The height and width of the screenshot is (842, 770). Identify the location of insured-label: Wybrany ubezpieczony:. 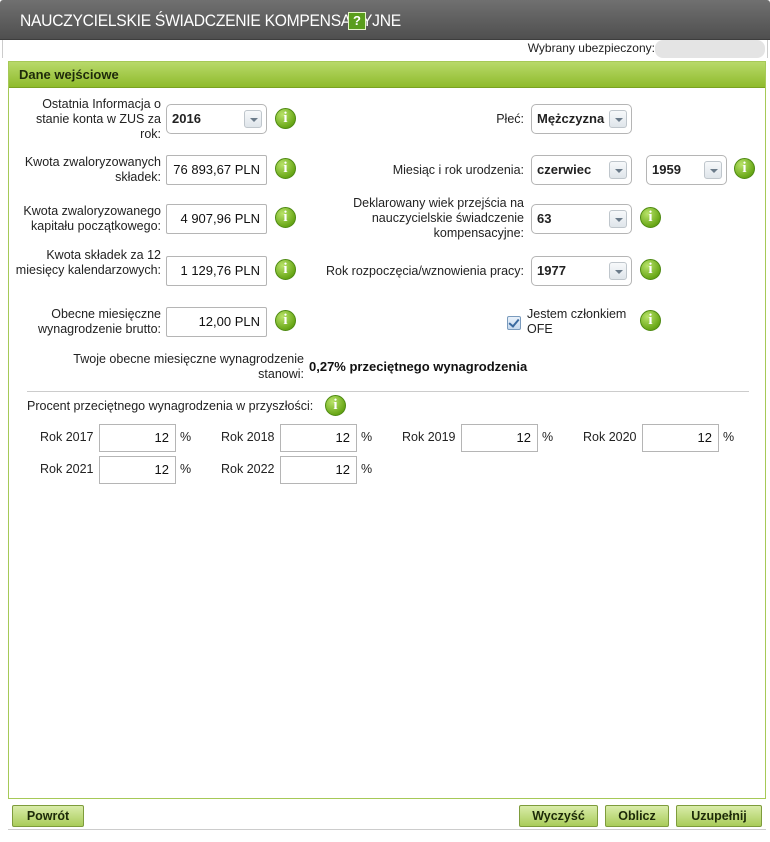
(591, 48).